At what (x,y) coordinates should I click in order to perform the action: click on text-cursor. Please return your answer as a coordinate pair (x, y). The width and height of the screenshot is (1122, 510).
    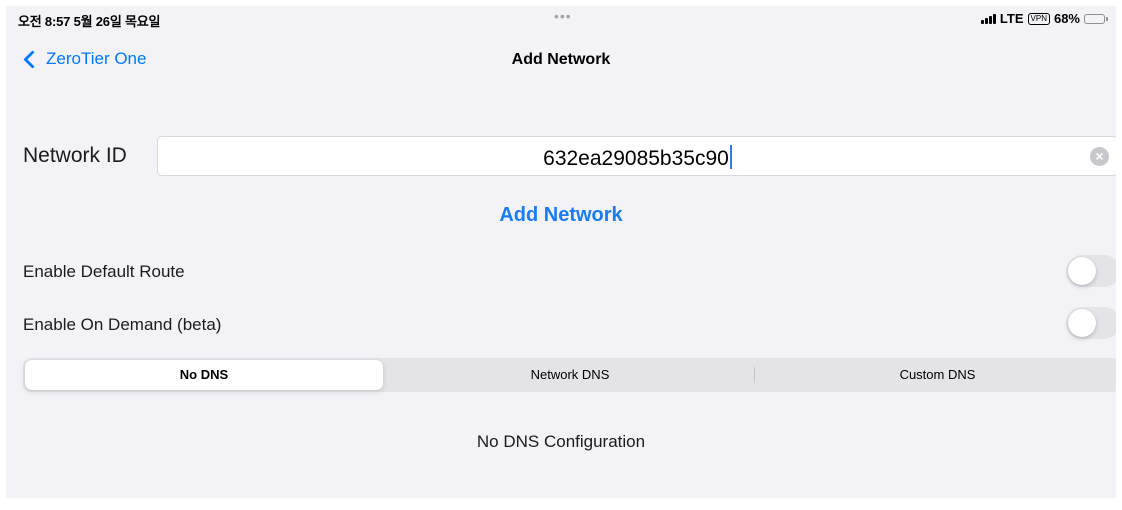
    Looking at the image, I should click on (730, 157).